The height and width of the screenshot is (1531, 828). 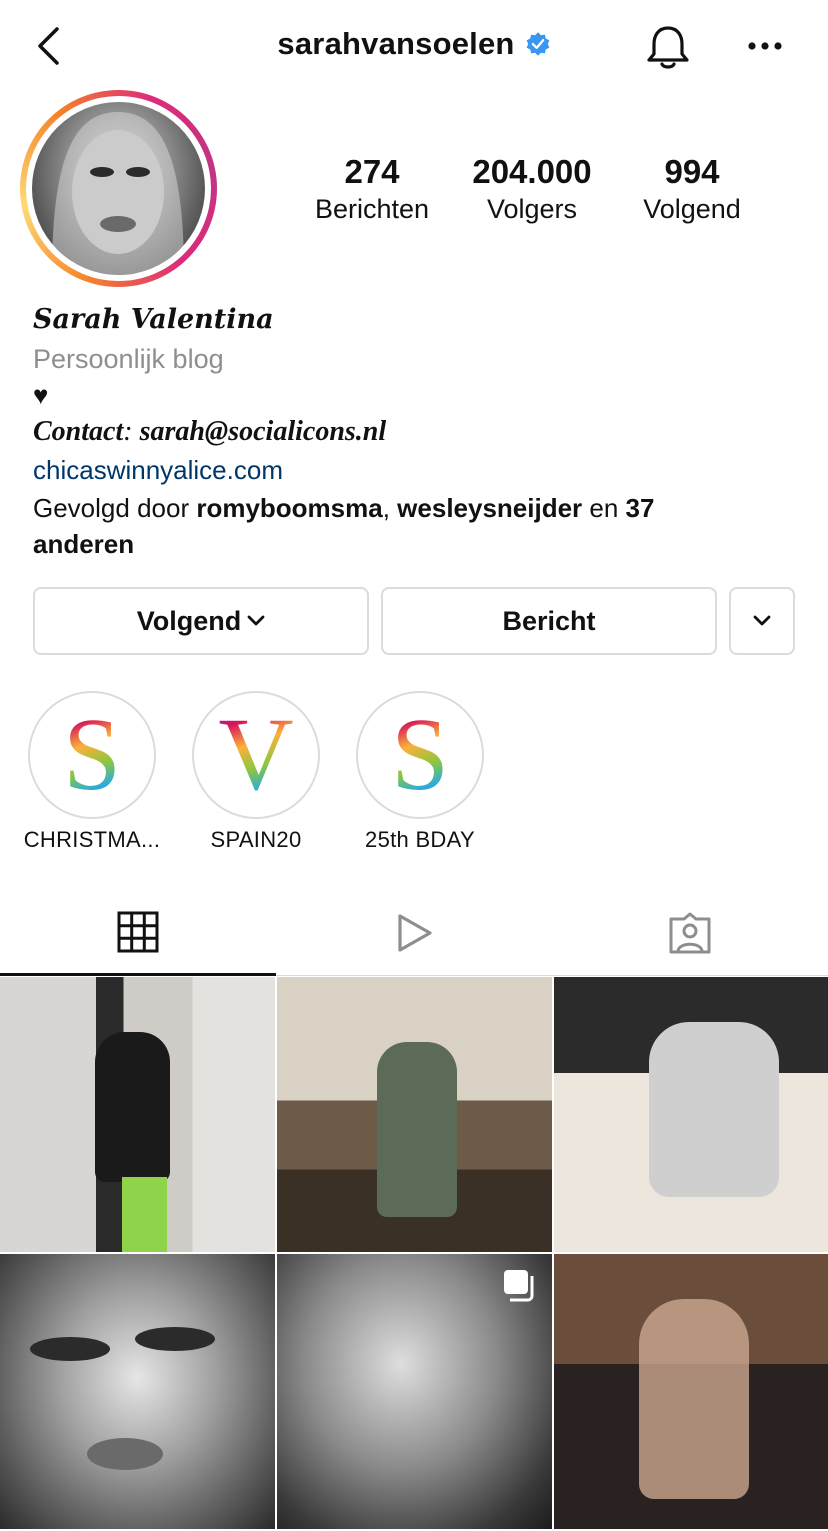 I want to click on following-button-label: Volgend, so click(x=189, y=620).